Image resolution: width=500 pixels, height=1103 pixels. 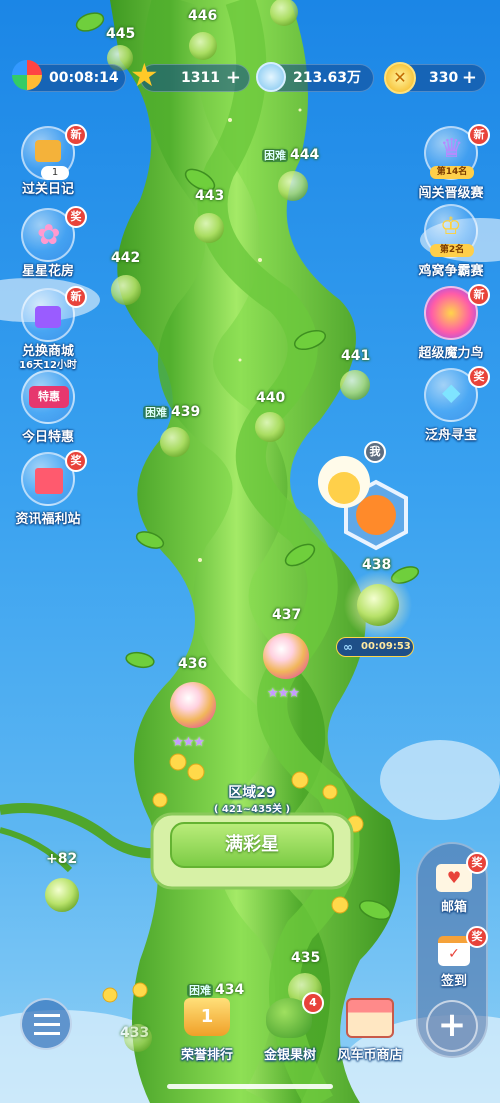 I want to click on crown-chick-icon: ♔, so click(x=451, y=226).